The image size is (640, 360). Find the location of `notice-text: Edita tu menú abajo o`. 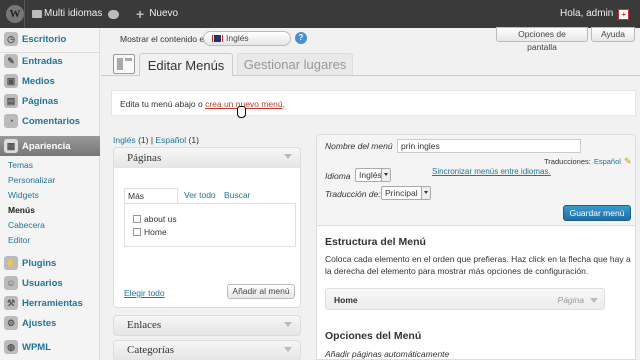

notice-text: Edita tu menú abajo o is located at coordinates (163, 104).